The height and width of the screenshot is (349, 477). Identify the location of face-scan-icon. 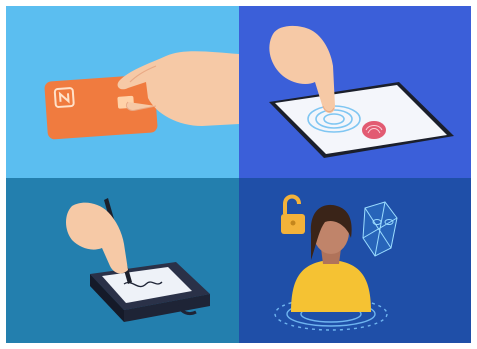
(380, 229).